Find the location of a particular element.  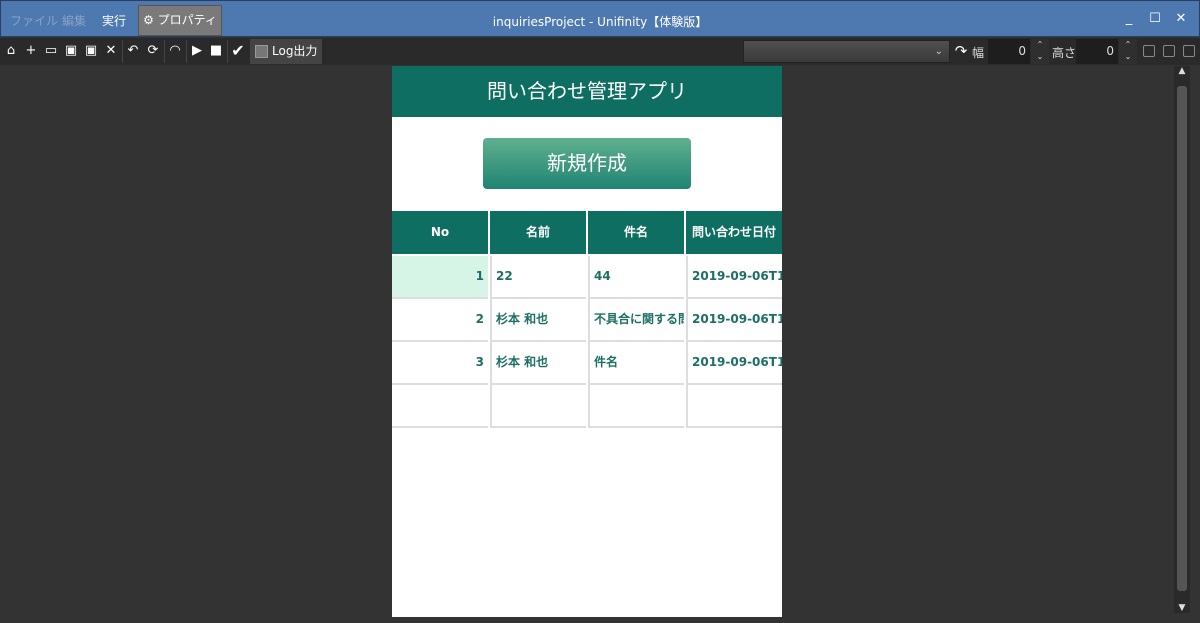

cell-subject: 不具合に関する問 is located at coordinates (636, 320).